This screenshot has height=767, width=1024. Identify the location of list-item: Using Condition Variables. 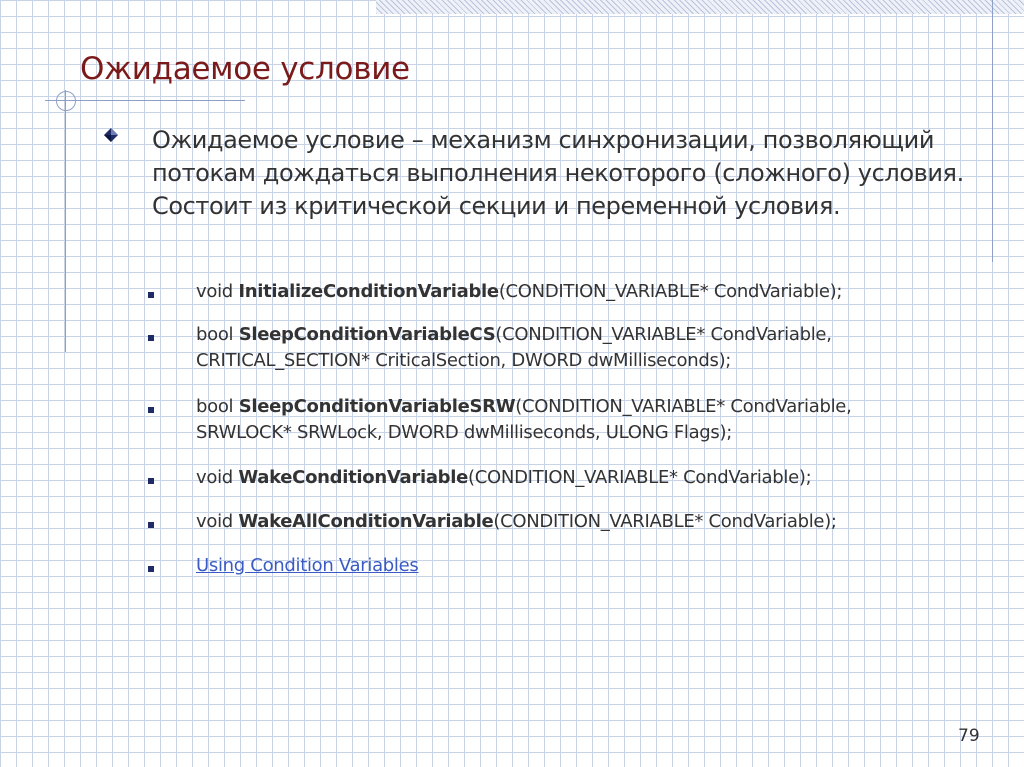
(573, 566).